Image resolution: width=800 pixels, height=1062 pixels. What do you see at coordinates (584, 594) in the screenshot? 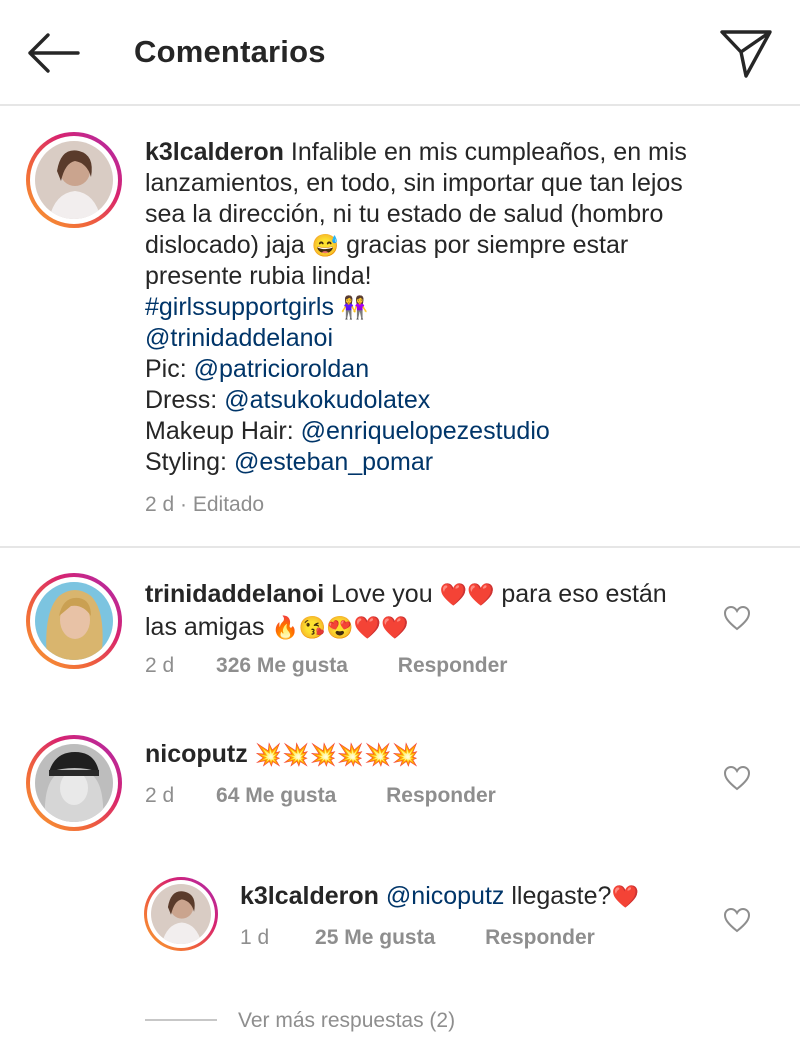
I see `comment-body: para eso están` at bounding box center [584, 594].